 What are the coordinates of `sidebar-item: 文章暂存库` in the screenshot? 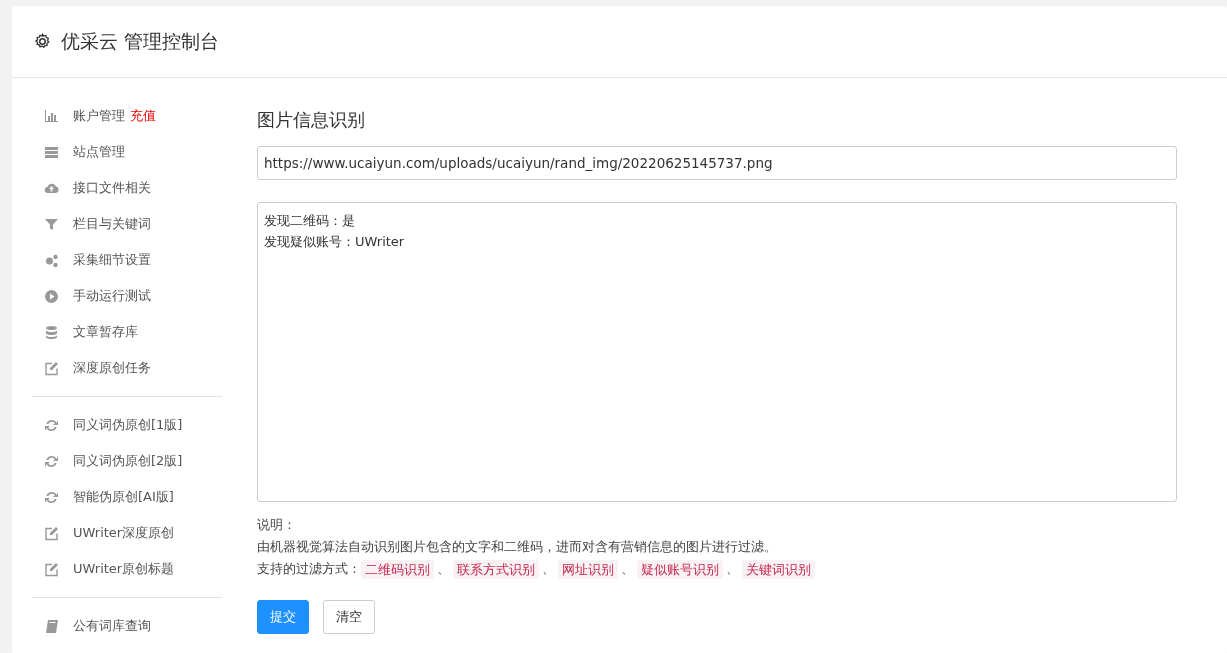 It's located at (127, 332).